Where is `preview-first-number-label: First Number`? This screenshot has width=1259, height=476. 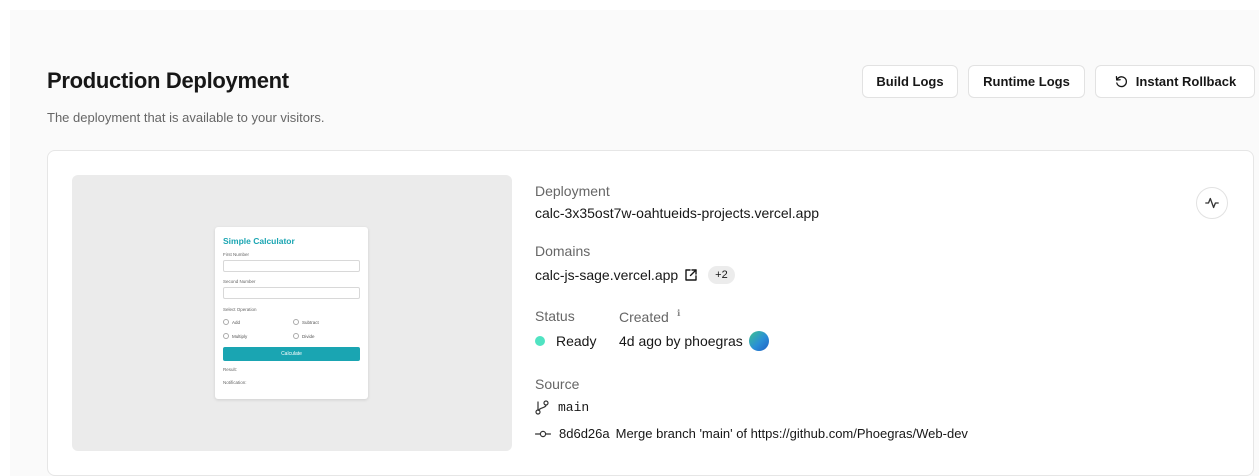 preview-first-number-label: First Number is located at coordinates (236, 254).